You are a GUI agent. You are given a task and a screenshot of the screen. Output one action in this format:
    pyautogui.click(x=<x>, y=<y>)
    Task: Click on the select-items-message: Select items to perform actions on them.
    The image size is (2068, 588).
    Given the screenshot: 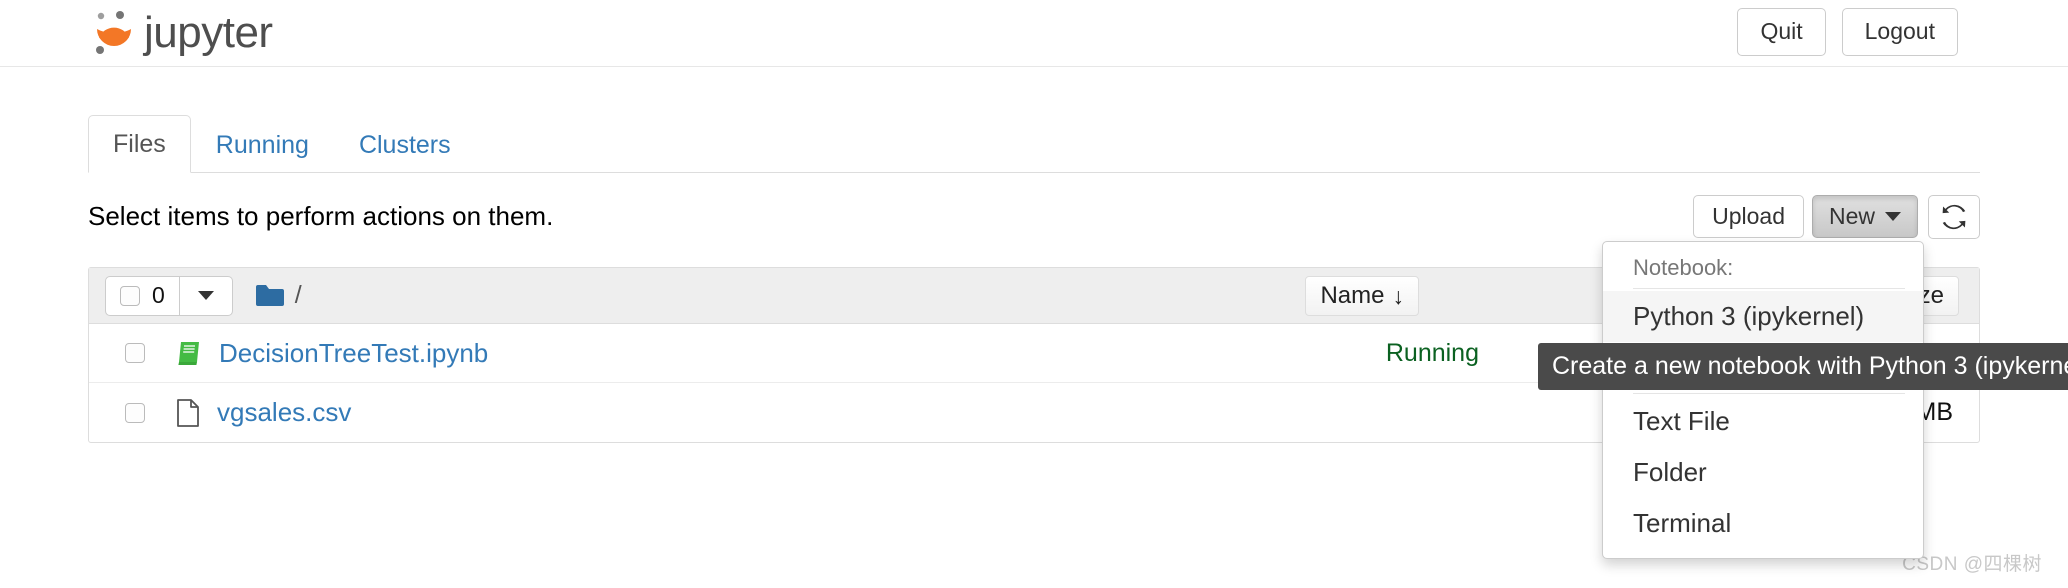 What is the action you would take?
    pyautogui.click(x=321, y=216)
    